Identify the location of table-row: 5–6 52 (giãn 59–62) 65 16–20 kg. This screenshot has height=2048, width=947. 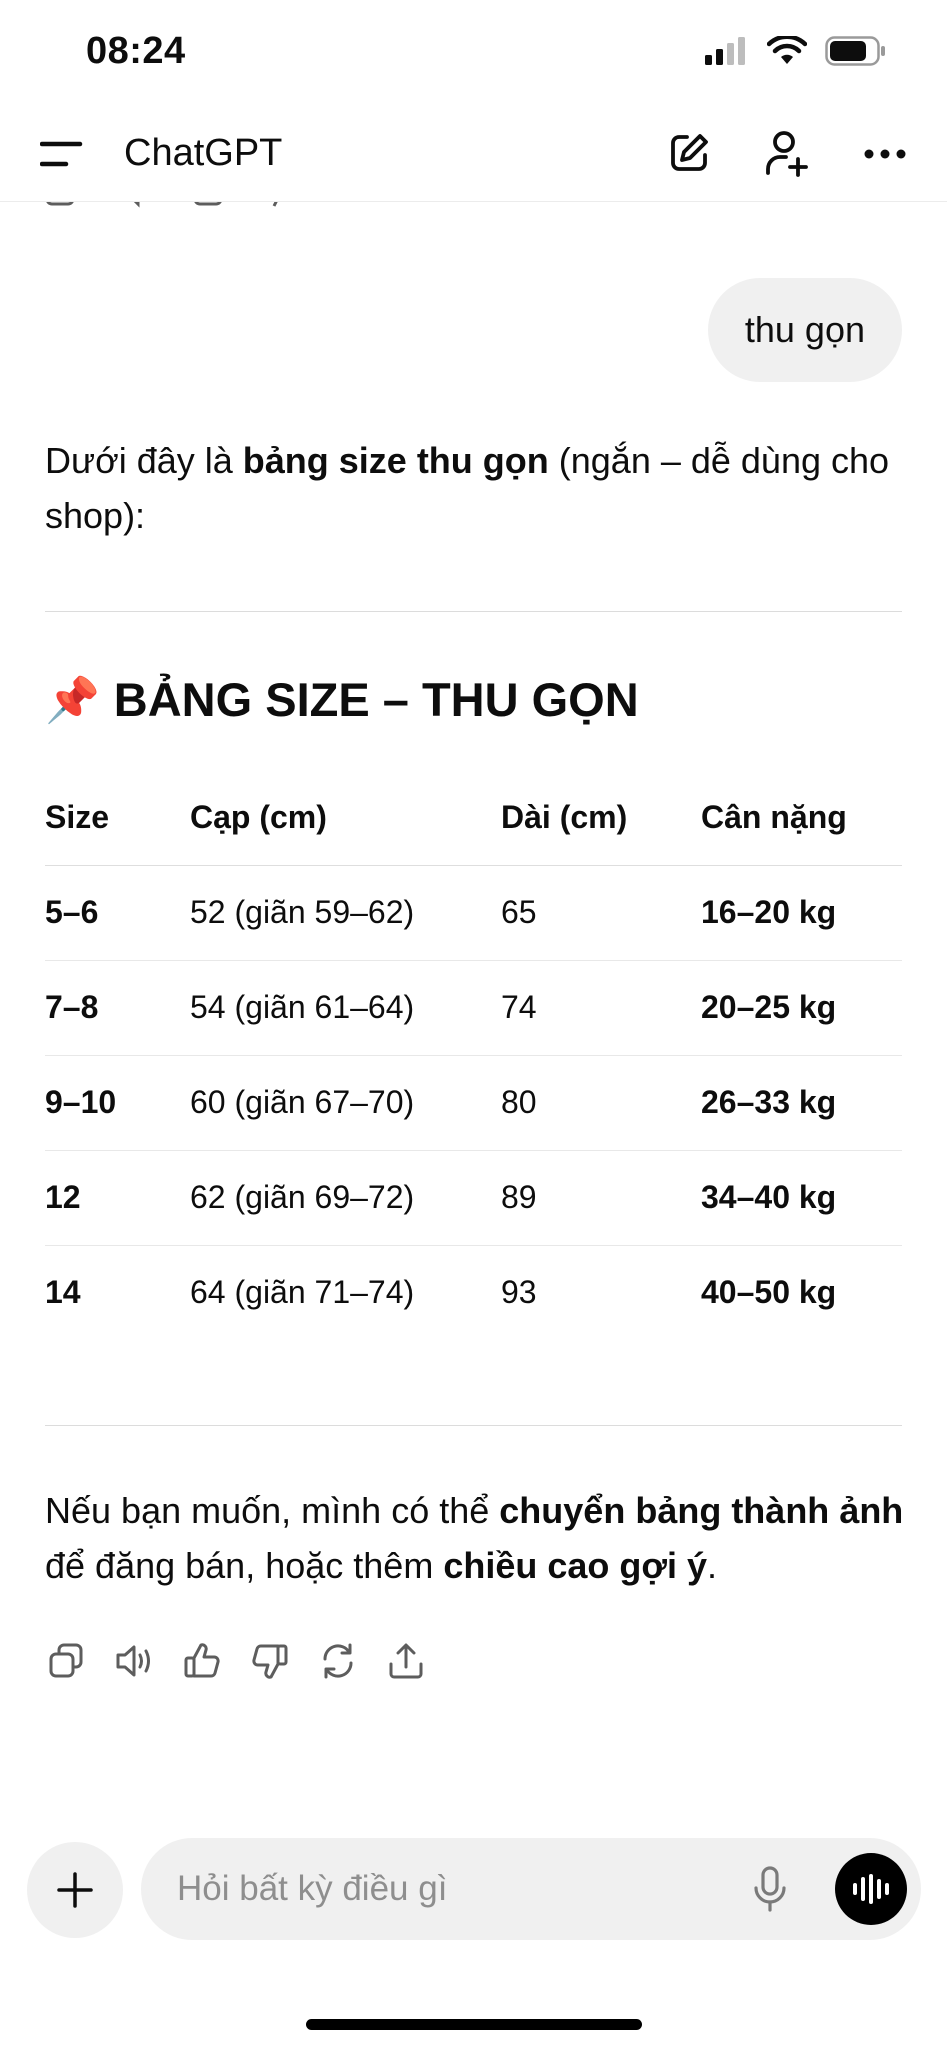
(473, 913).